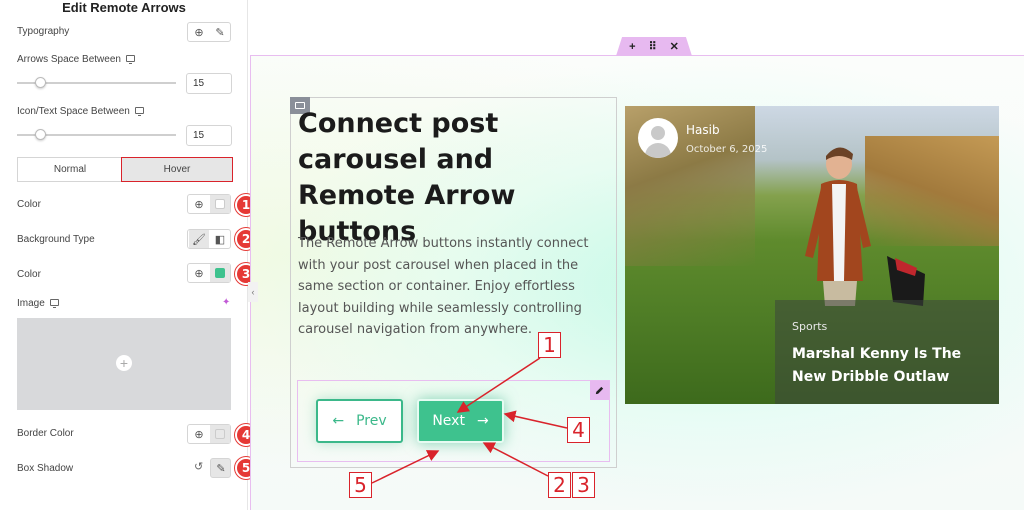 This screenshot has width=1024, height=510. Describe the element at coordinates (253, 292) in the screenshot. I see `collapse-panel-icon: ‹` at that location.